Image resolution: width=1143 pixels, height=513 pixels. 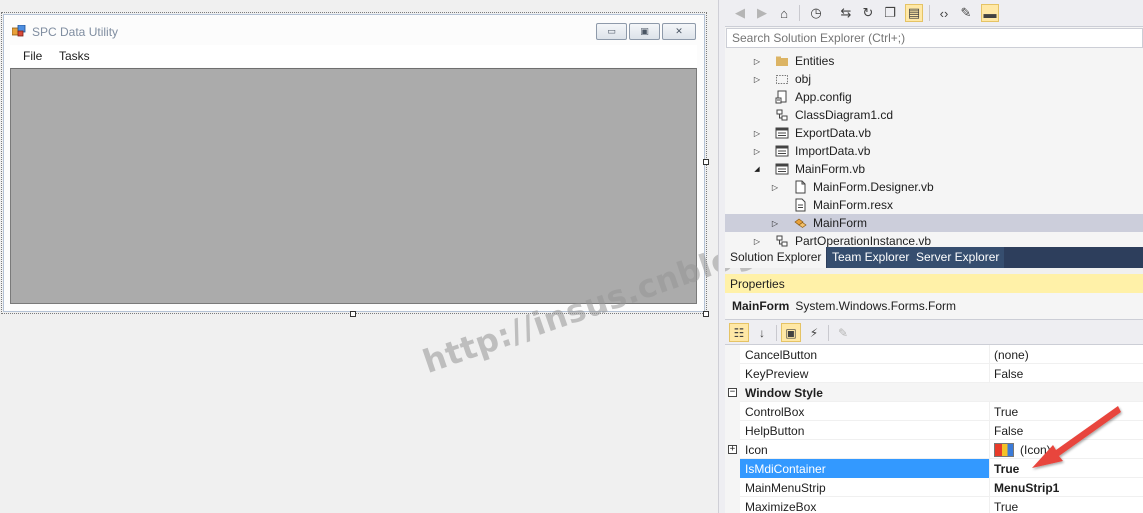 I want to click on menu-item-file: File, so click(x=32, y=56).